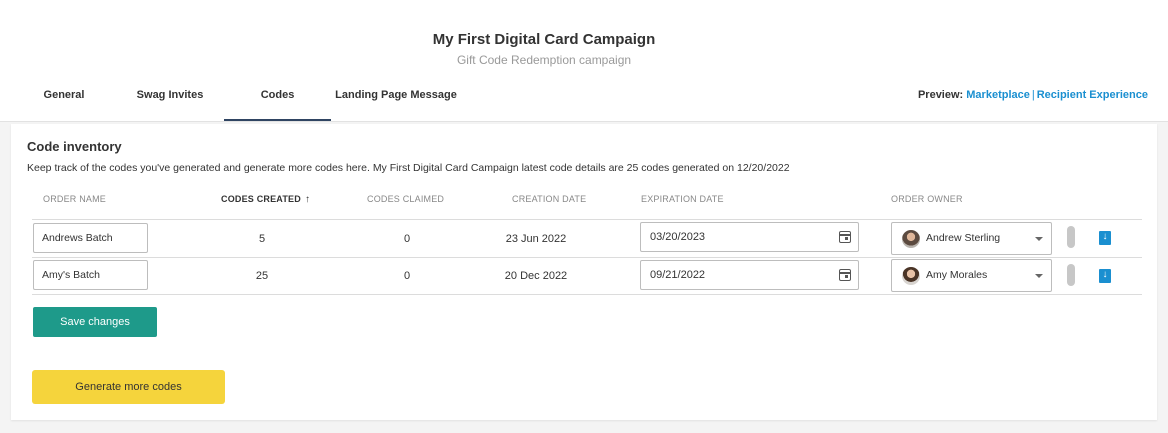 The height and width of the screenshot is (433, 1168). I want to click on order-name-input: Andrews Batch, so click(90, 238).